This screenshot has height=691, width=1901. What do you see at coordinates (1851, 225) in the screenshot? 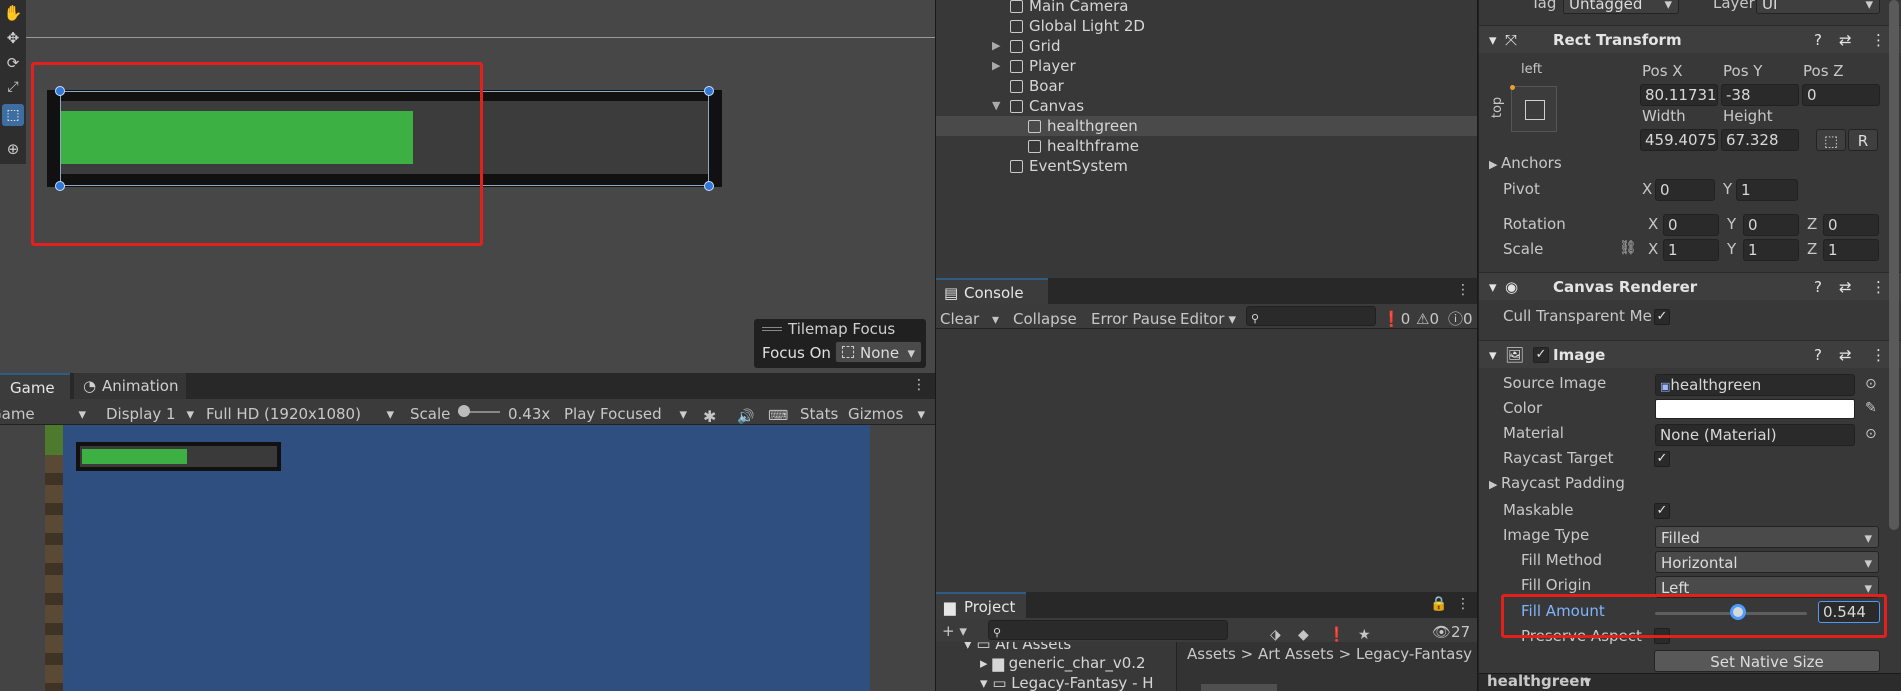
I see `rotation-z-field: 0` at bounding box center [1851, 225].